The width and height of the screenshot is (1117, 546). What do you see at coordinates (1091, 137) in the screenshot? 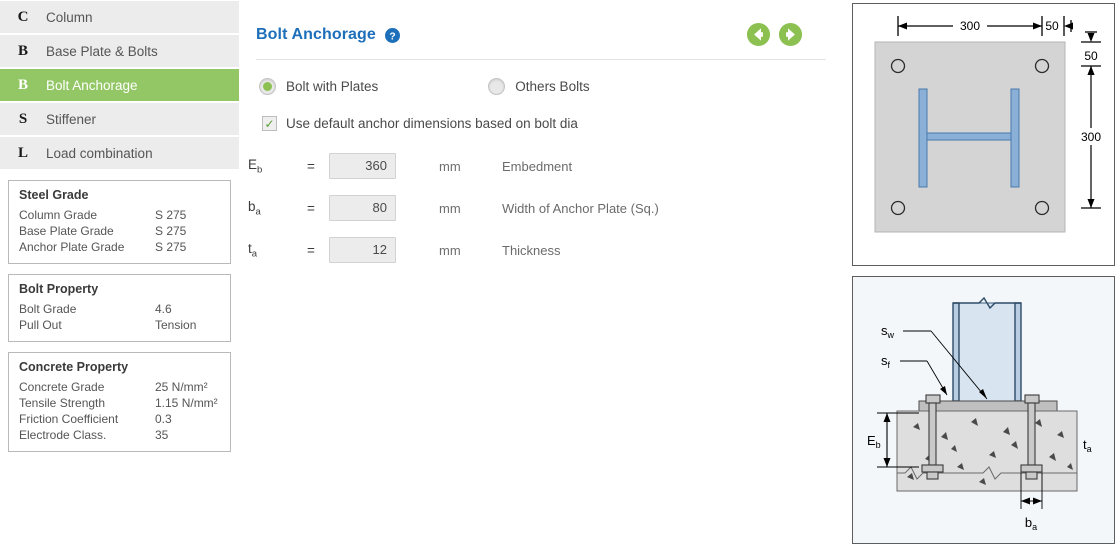
I see `plan-dim-right-main: 300` at bounding box center [1091, 137].